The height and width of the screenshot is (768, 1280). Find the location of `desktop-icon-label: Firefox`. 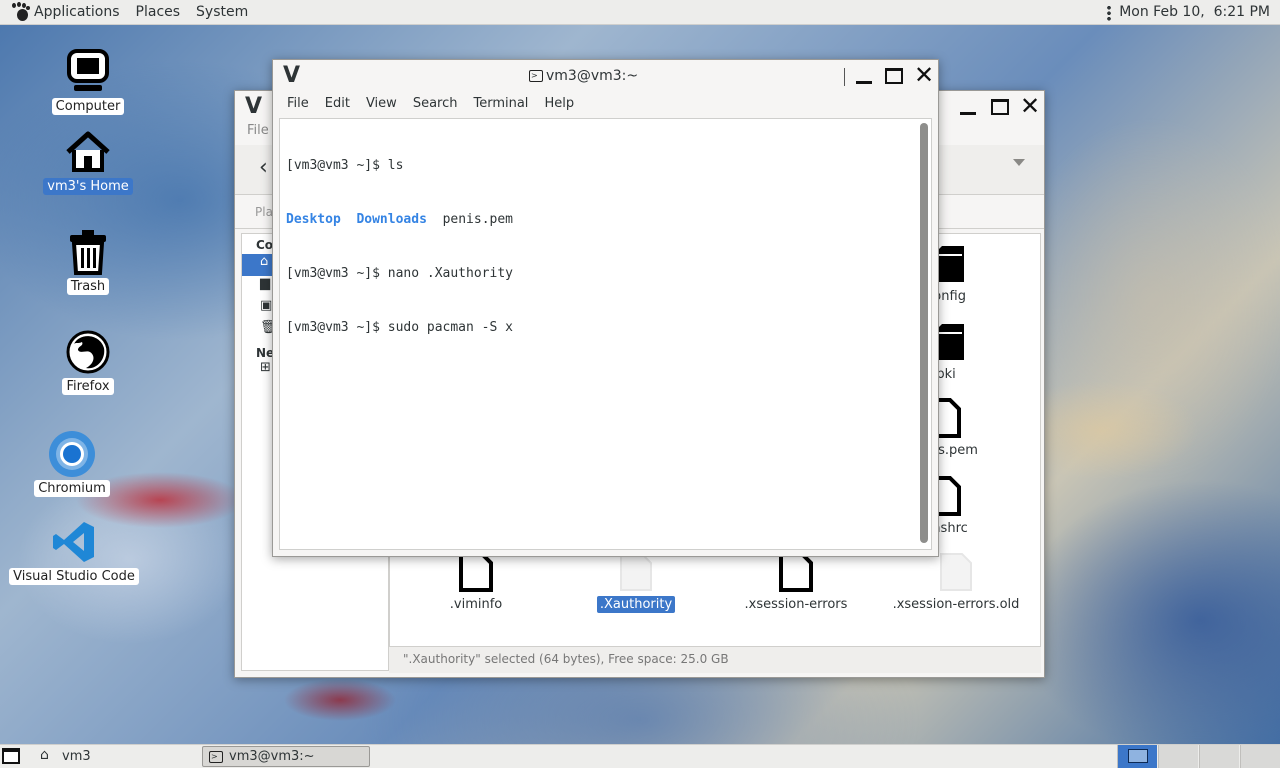

desktop-icon-label: Firefox is located at coordinates (88, 386).